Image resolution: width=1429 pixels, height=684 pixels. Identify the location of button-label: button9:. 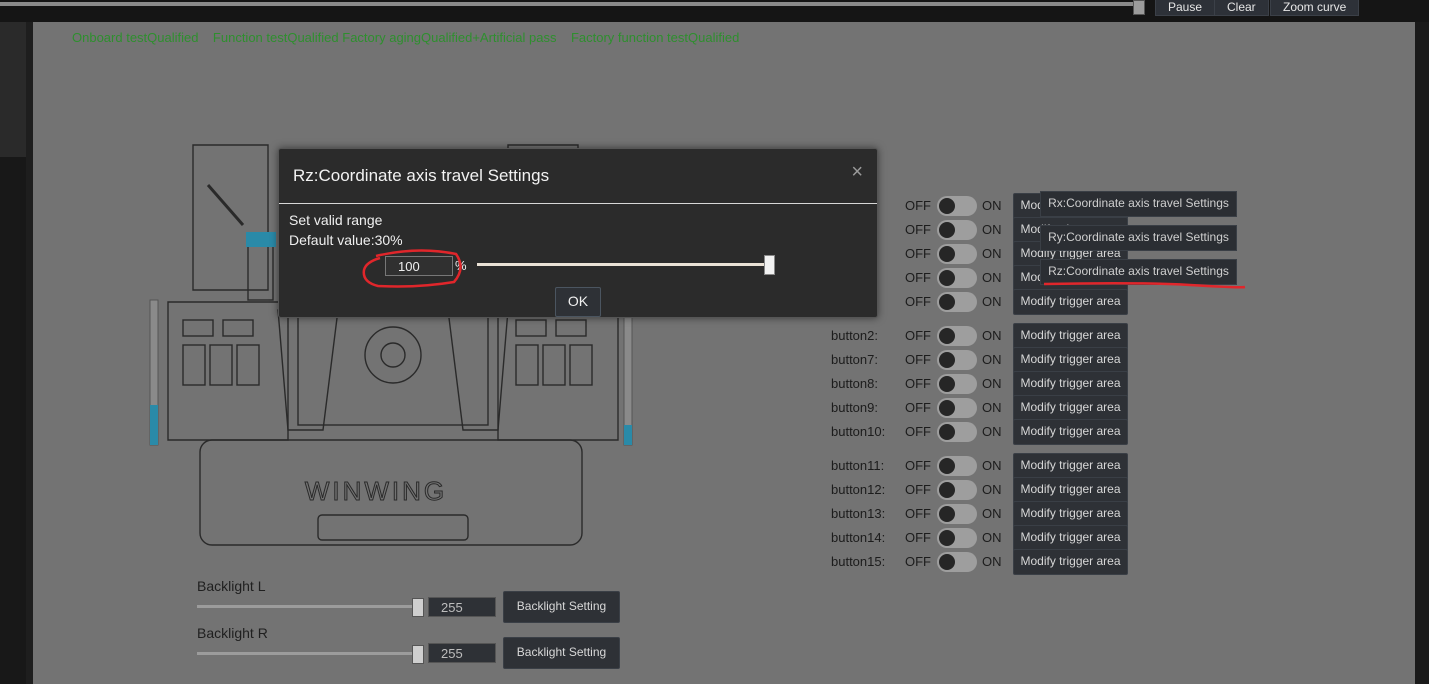
(854, 407).